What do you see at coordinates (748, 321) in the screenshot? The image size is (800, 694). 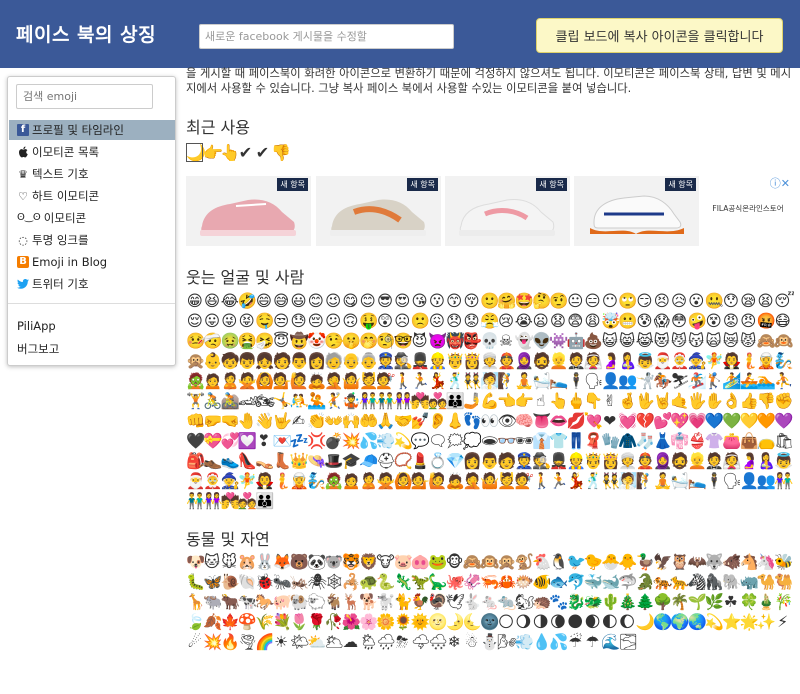 I see `emoji-button: 😠` at bounding box center [748, 321].